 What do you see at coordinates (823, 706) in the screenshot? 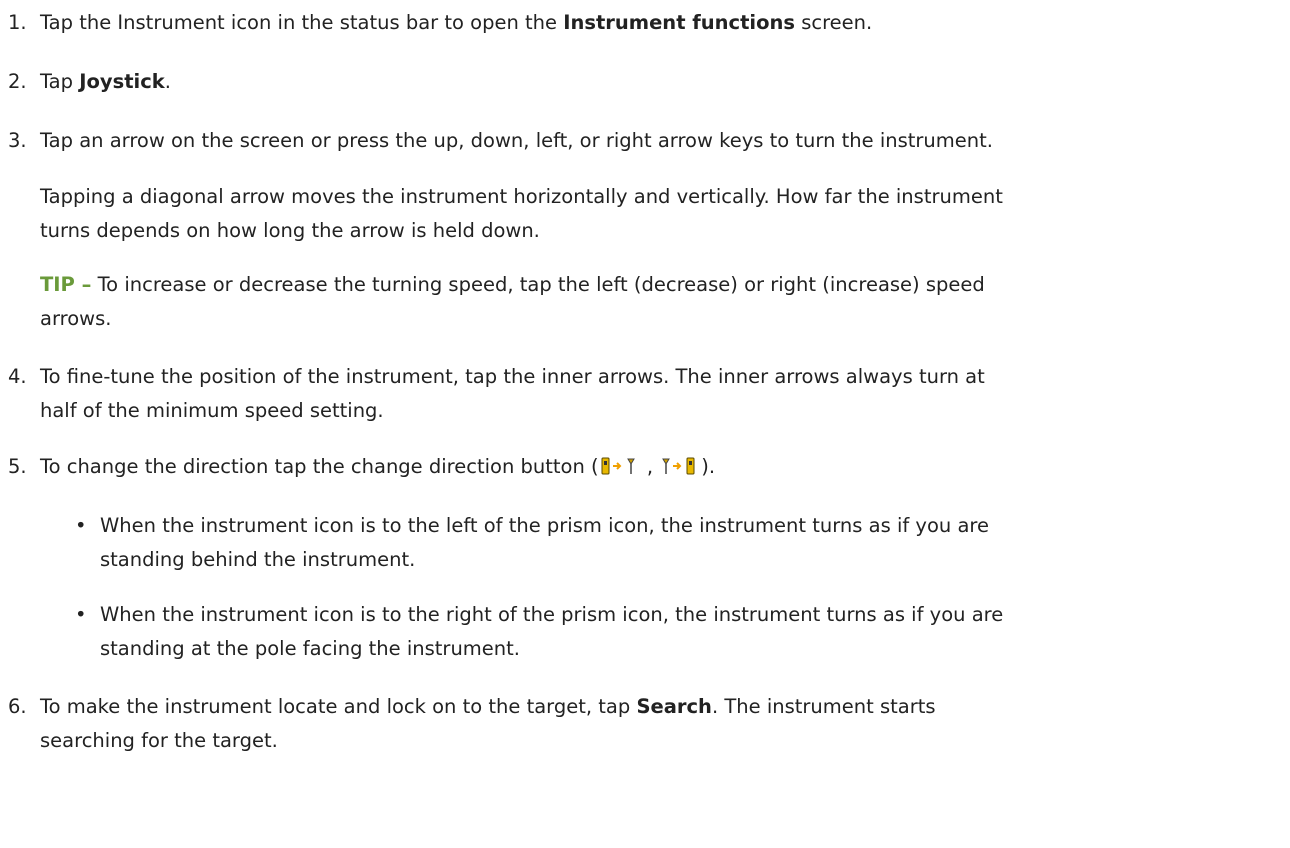
I see `step-text-post: . The instrument starts` at bounding box center [823, 706].